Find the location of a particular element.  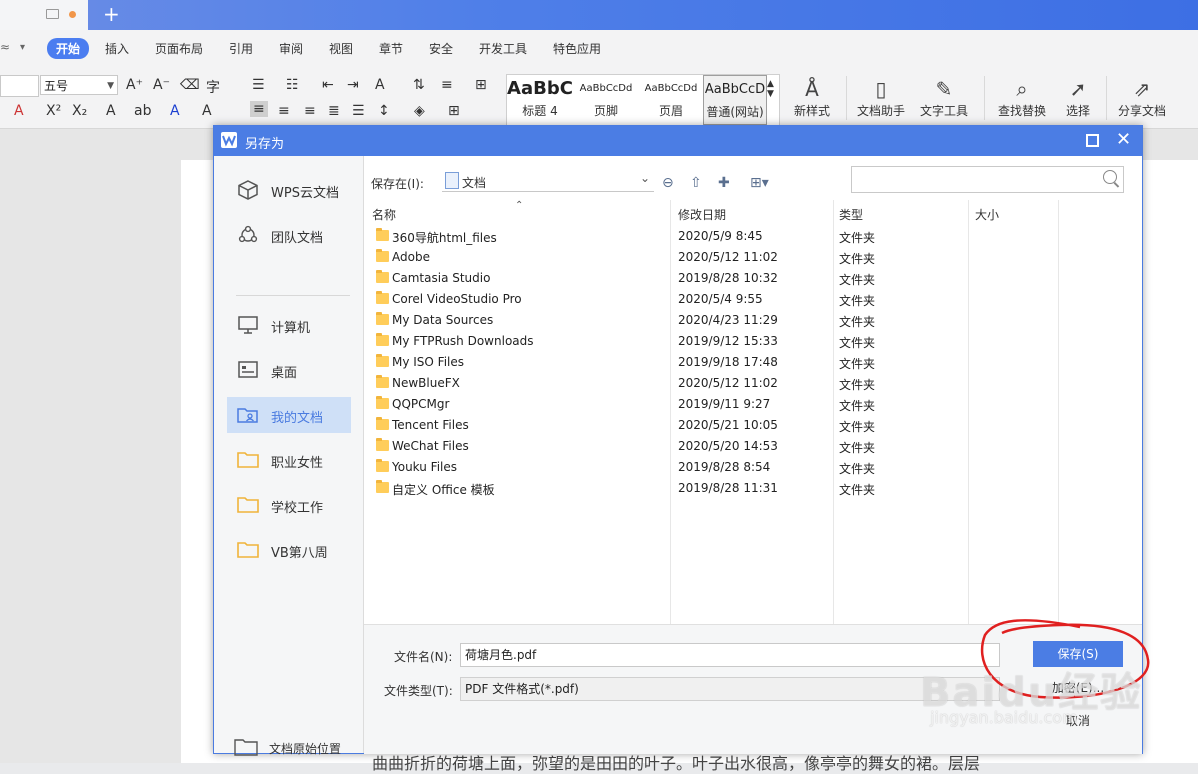

increase-indent-icon: ⇥ is located at coordinates (353, 85).